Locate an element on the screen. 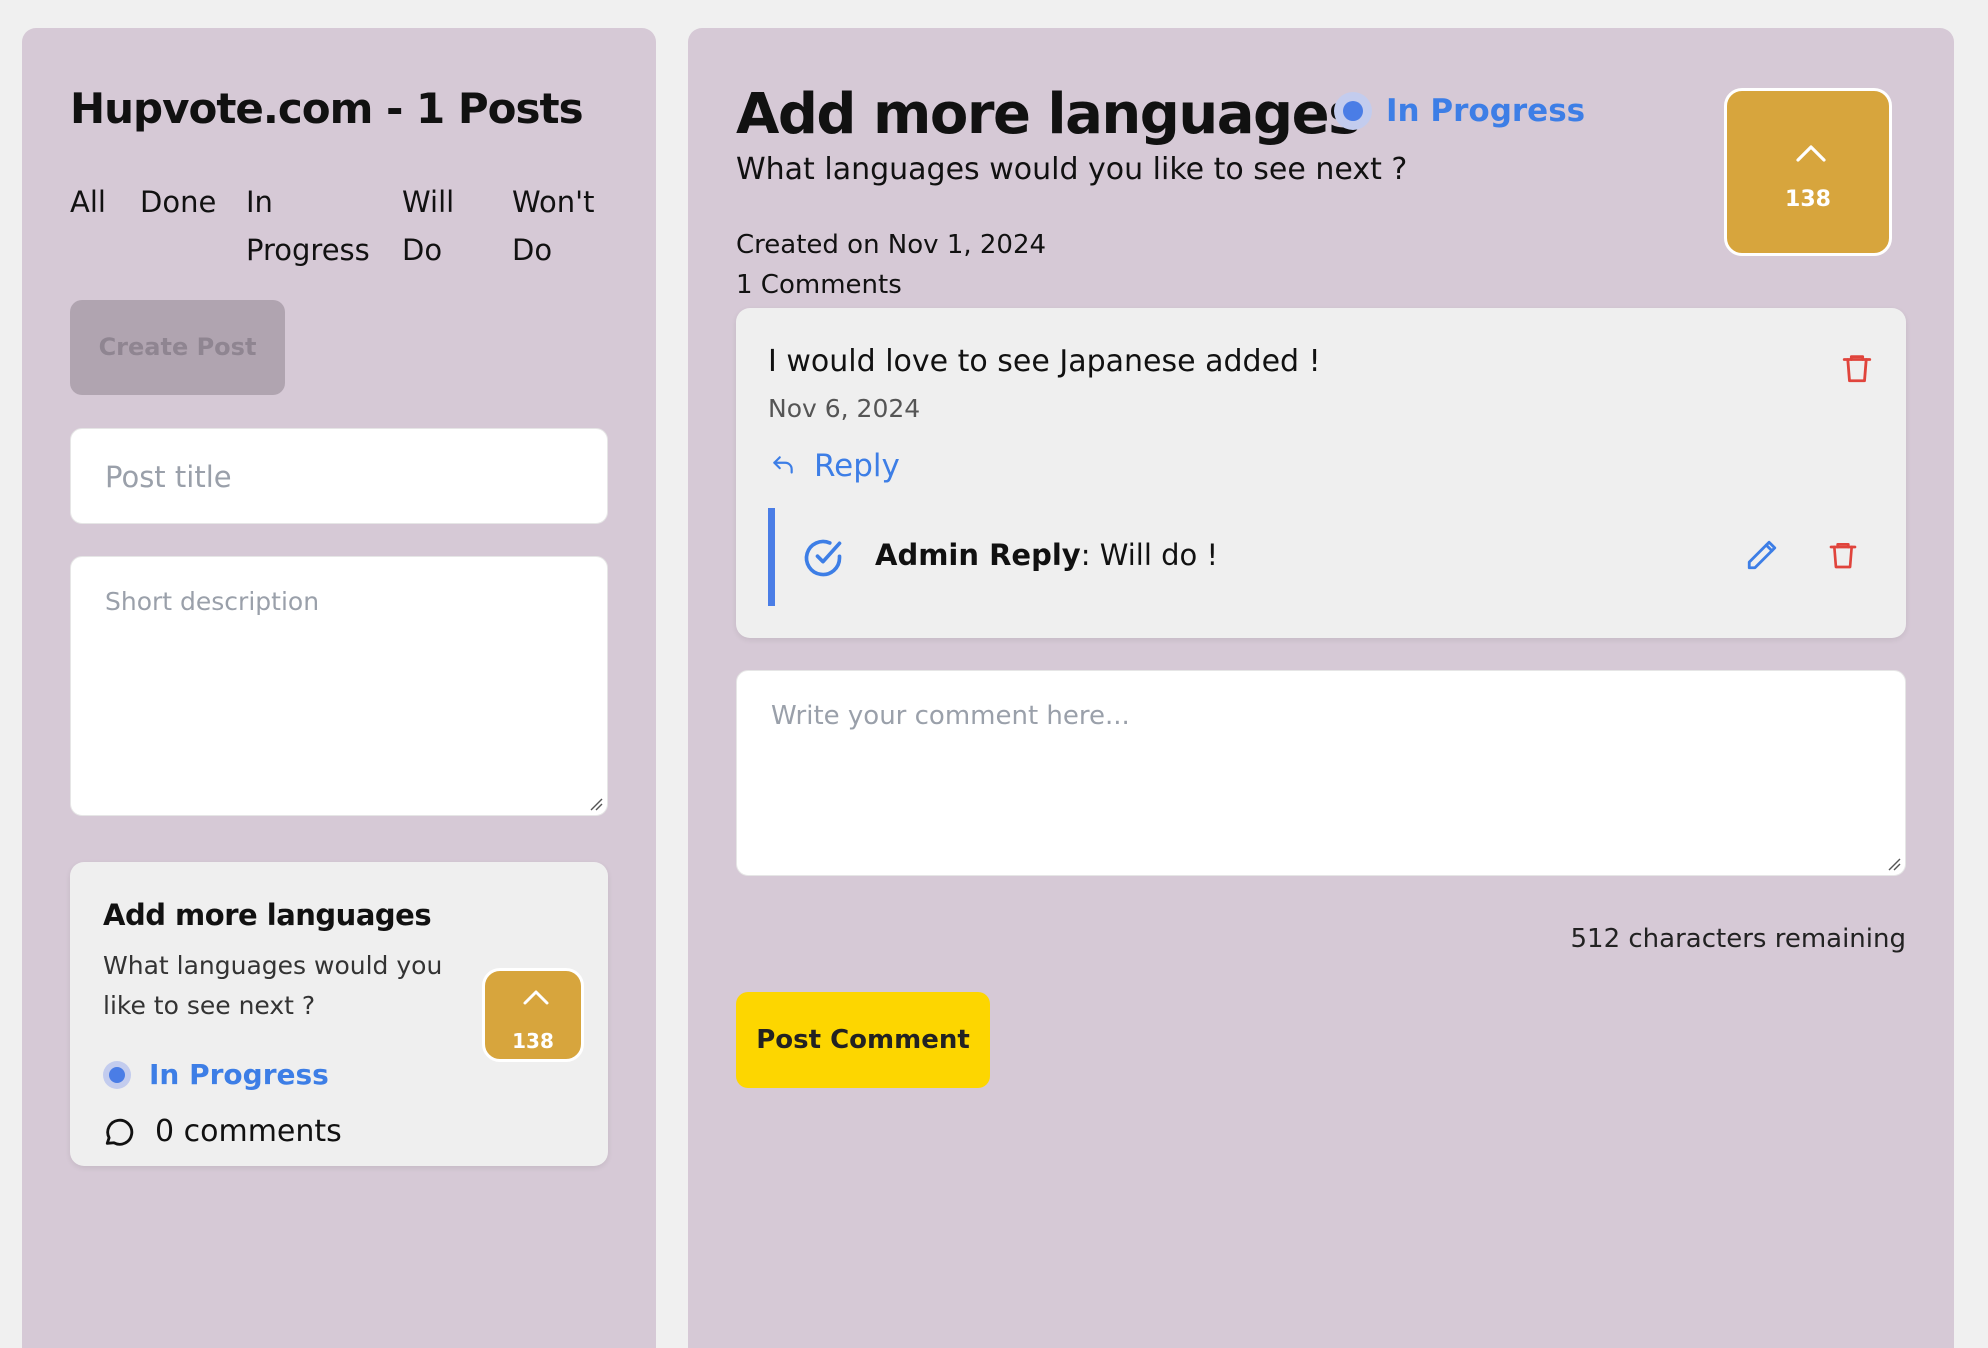  filter-tab-in-progress: In Progress is located at coordinates (308, 226).